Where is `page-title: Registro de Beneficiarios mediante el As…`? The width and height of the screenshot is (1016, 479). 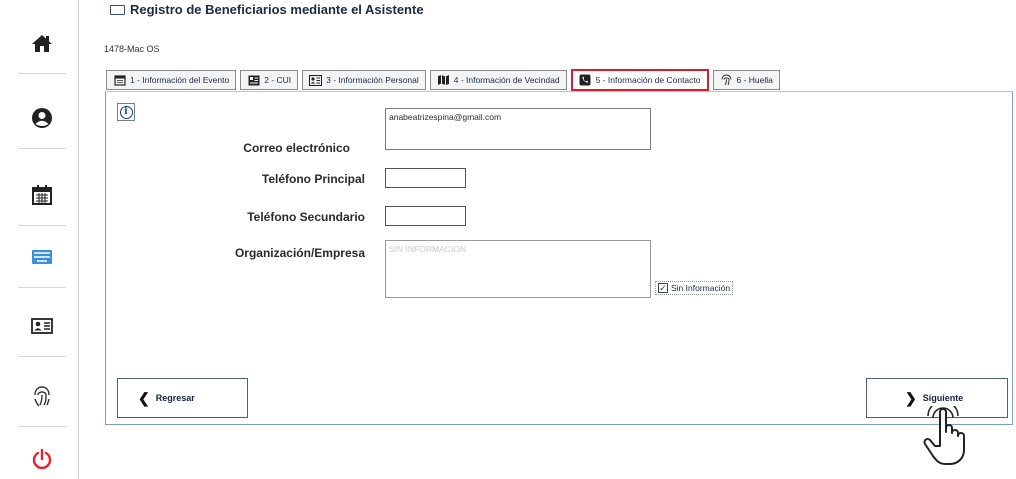 page-title: Registro de Beneficiarios mediante el As… is located at coordinates (267, 9).